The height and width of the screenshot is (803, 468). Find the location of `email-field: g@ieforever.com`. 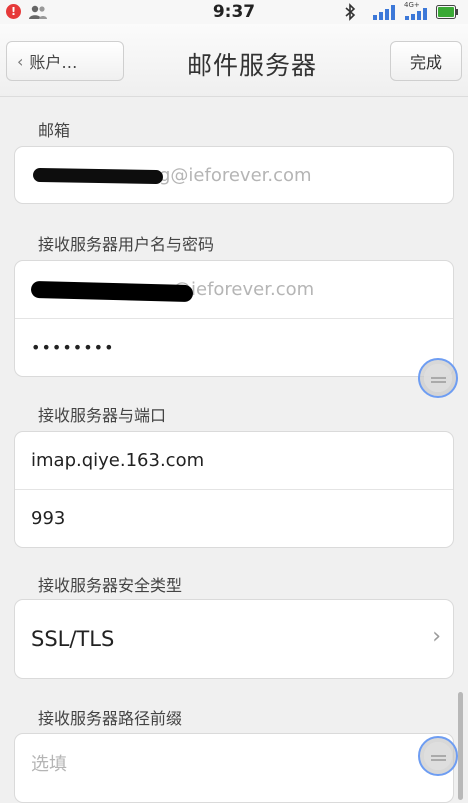

email-field: g@ieforever.com is located at coordinates (234, 175).